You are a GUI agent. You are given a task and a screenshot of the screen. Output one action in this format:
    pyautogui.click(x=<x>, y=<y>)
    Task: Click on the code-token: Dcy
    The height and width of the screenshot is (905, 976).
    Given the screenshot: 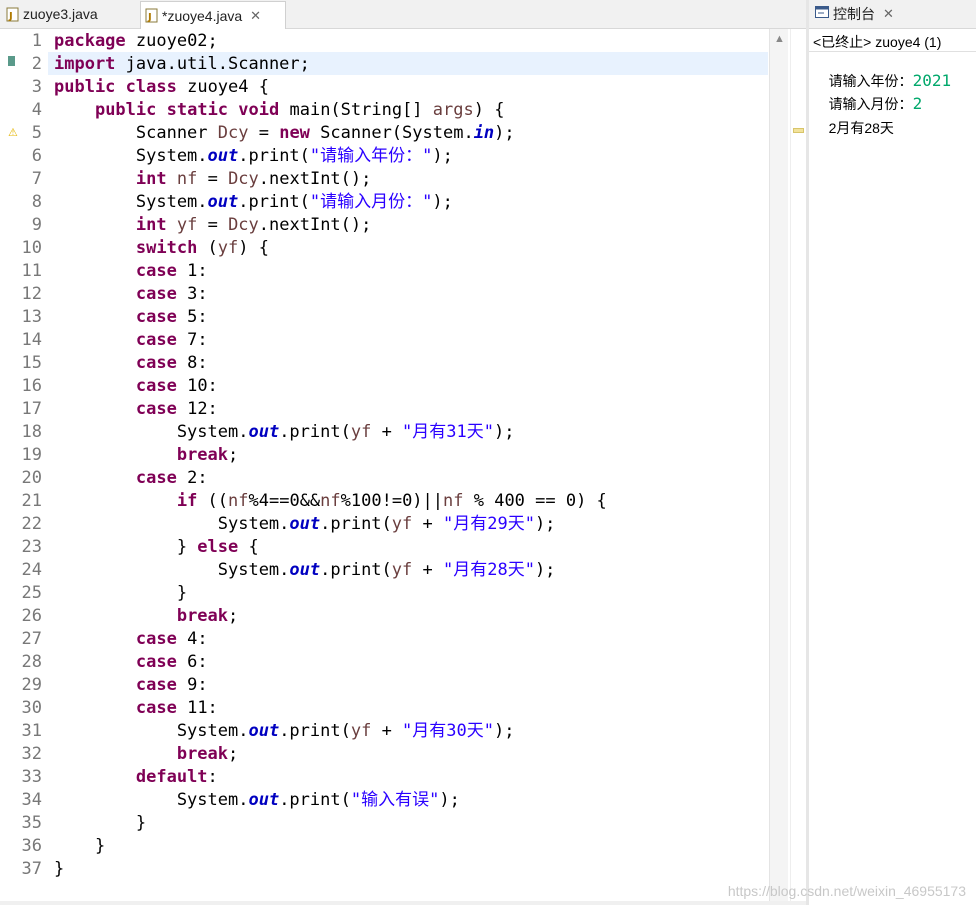 What is the action you would take?
    pyautogui.click(x=233, y=133)
    